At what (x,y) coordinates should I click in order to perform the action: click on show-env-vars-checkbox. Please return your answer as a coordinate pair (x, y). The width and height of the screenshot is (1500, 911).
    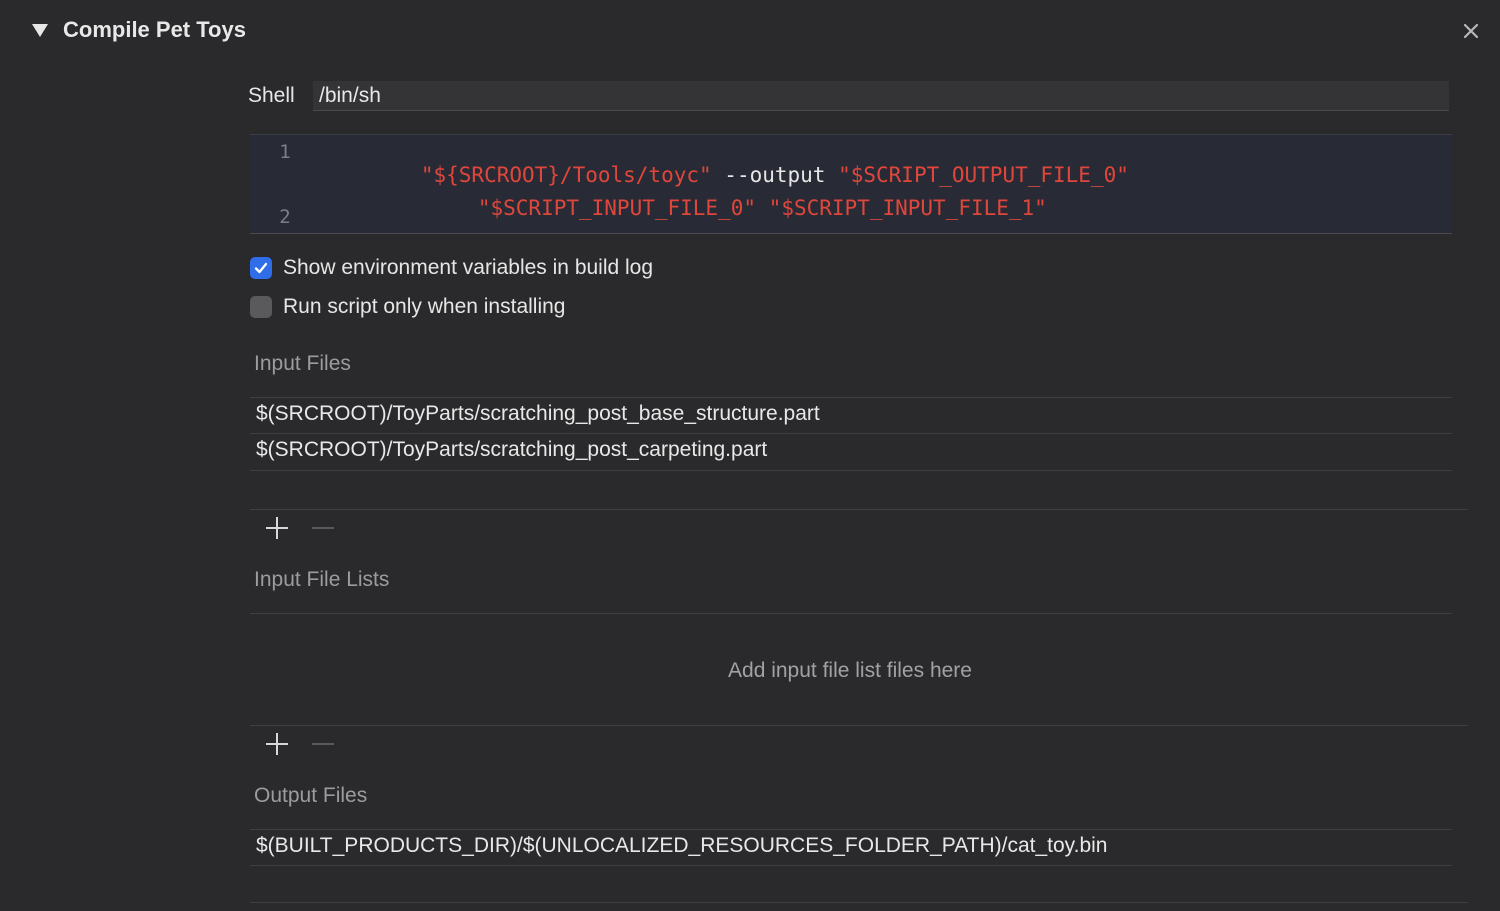
    Looking at the image, I should click on (261, 268).